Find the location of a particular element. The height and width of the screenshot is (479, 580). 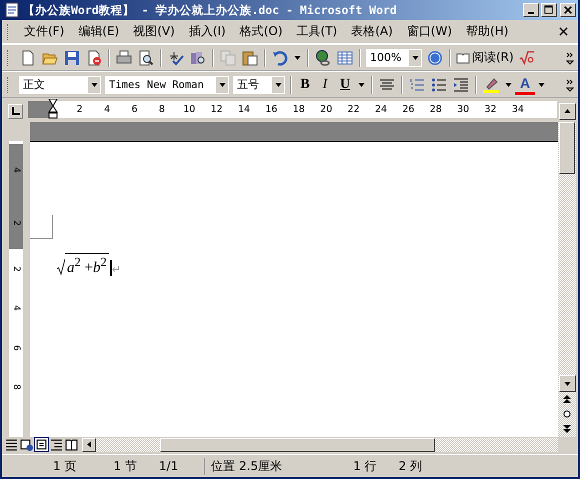

paste-icon is located at coordinates (250, 58).